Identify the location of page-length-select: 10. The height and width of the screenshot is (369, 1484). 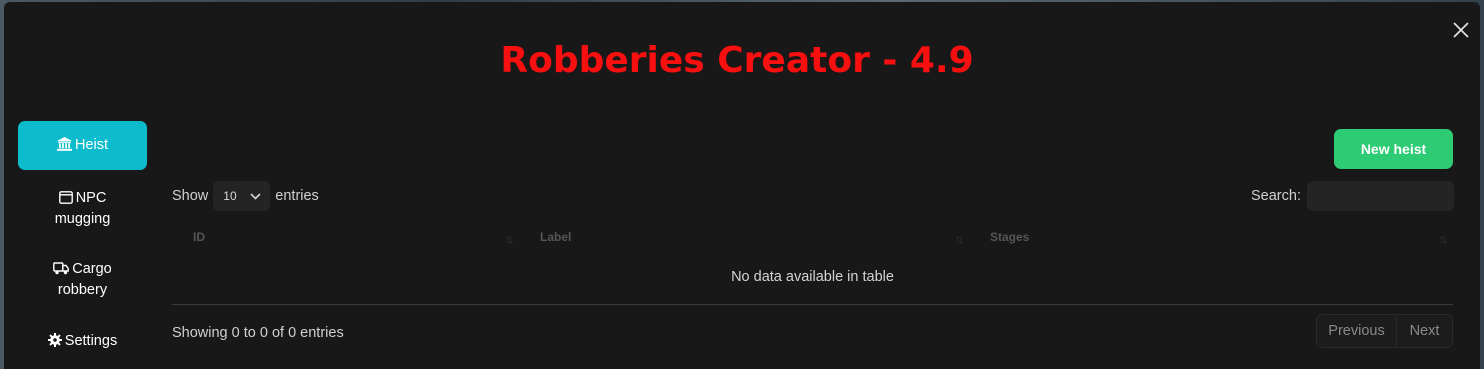
(242, 196).